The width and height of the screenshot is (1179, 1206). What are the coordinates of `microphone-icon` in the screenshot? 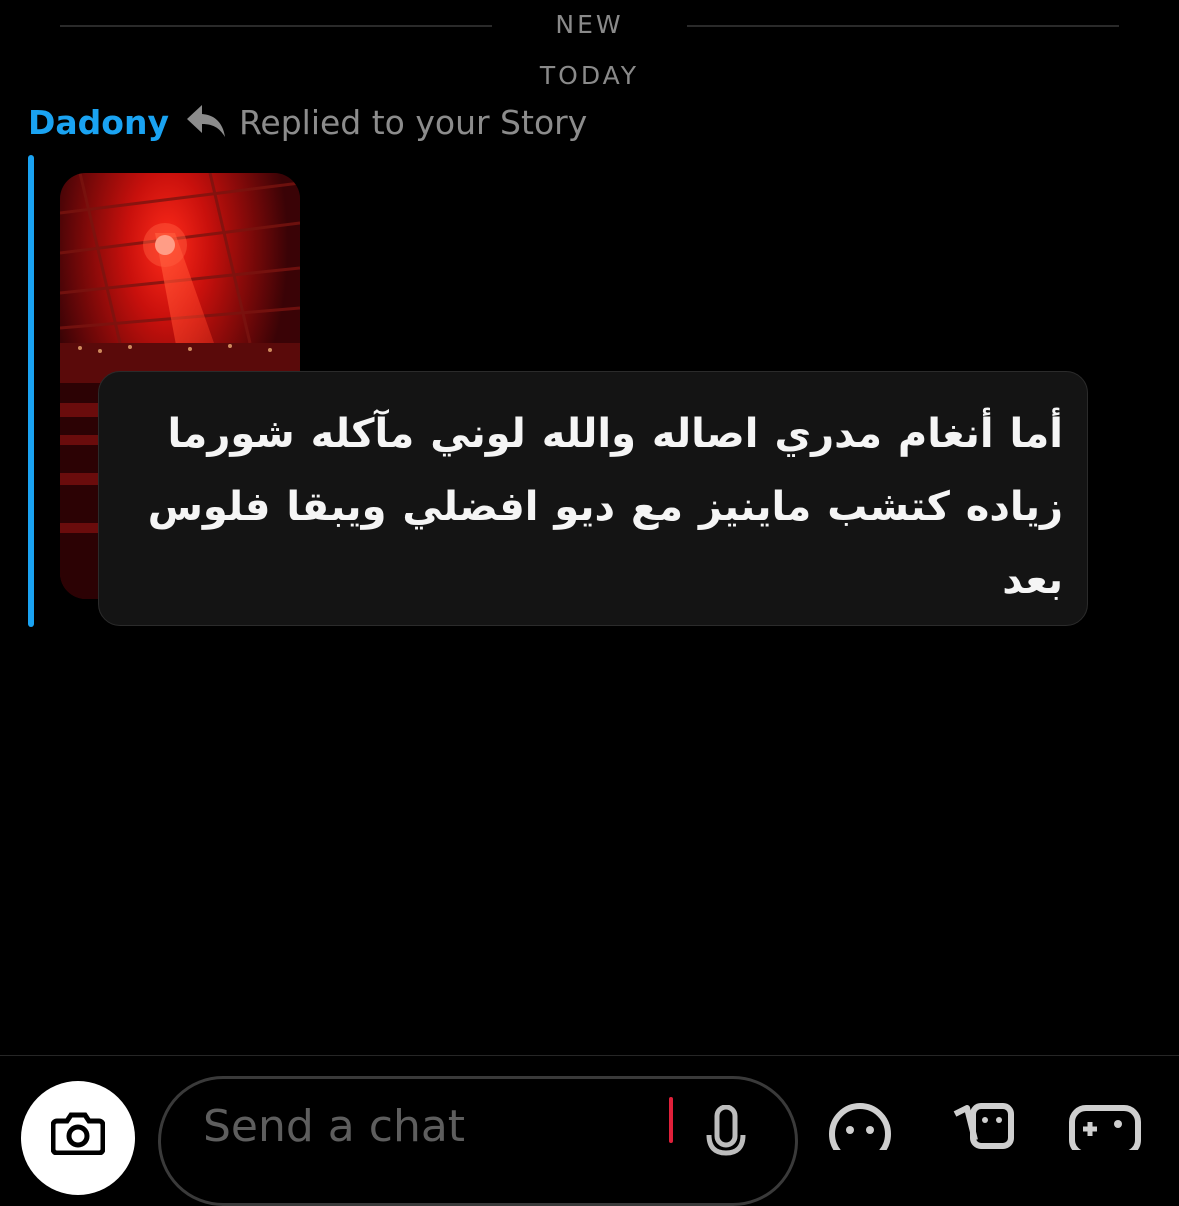 It's located at (726, 1136).